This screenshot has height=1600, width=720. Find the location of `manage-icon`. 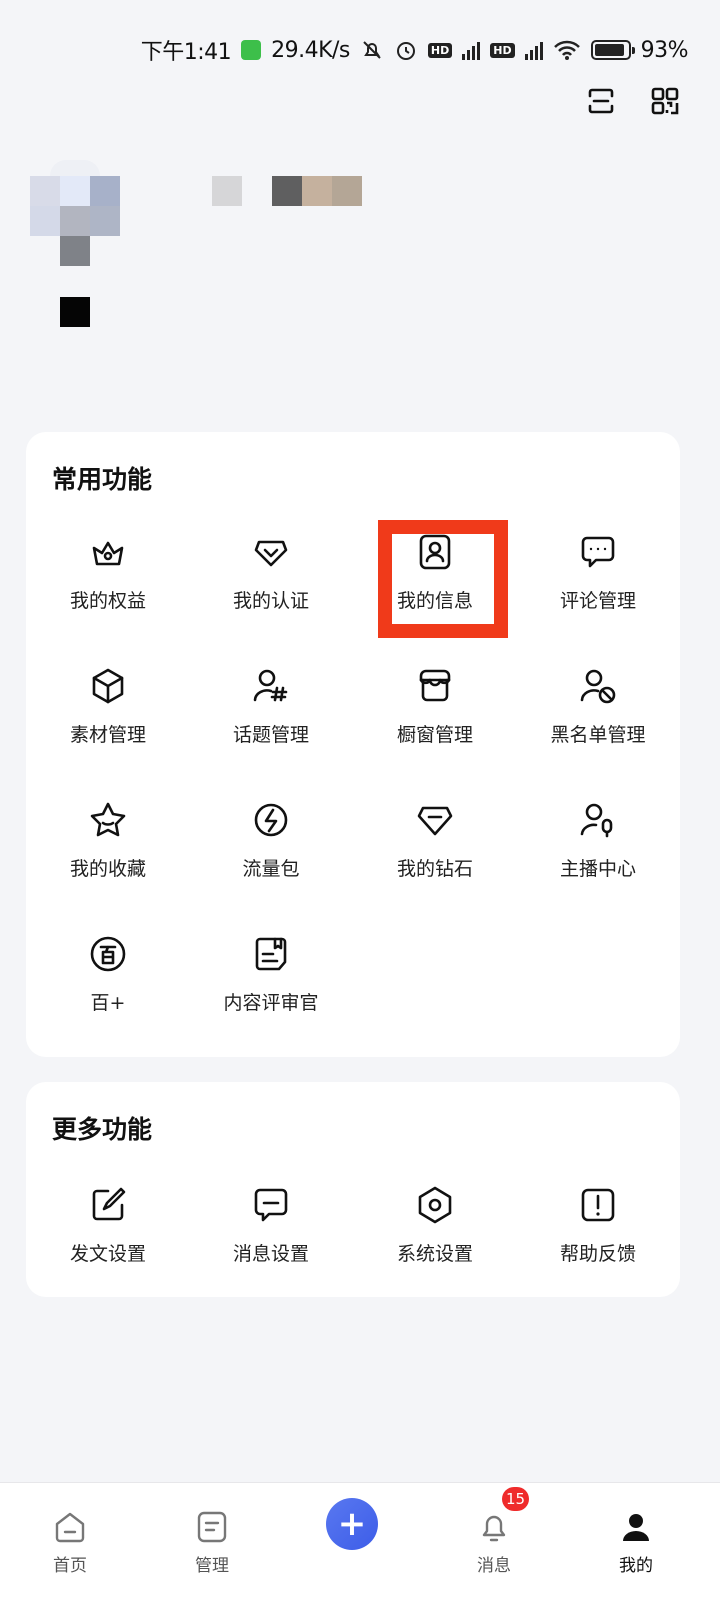

manage-icon is located at coordinates (212, 1527).